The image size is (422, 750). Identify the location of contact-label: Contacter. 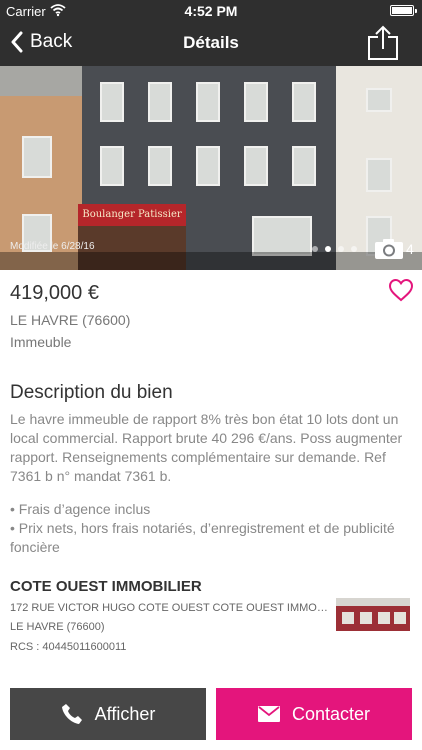
(331, 713).